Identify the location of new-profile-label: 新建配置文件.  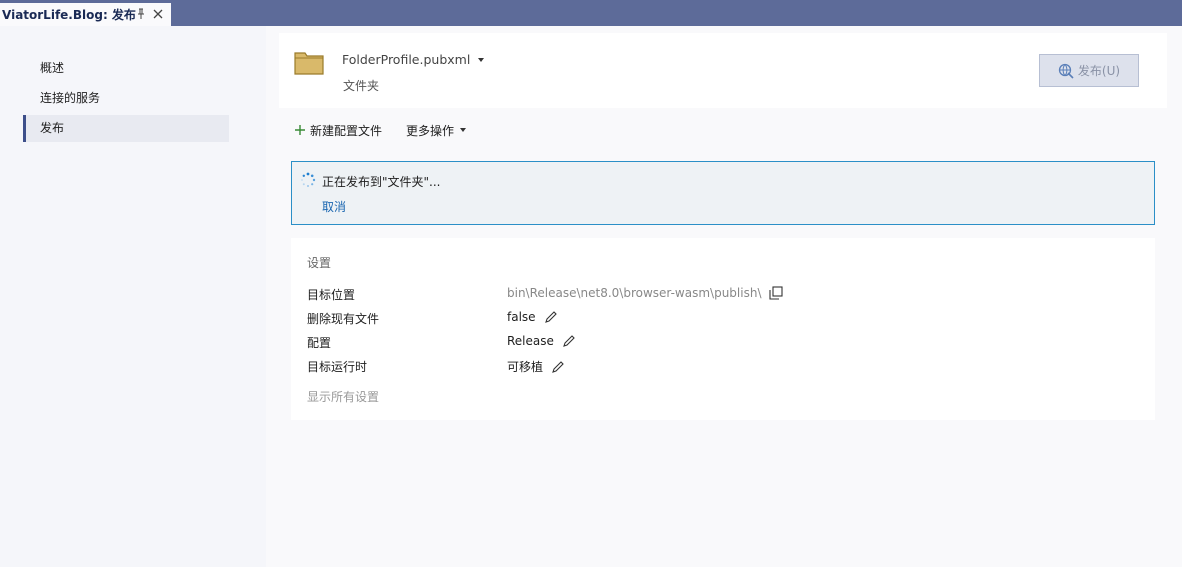
(346, 130).